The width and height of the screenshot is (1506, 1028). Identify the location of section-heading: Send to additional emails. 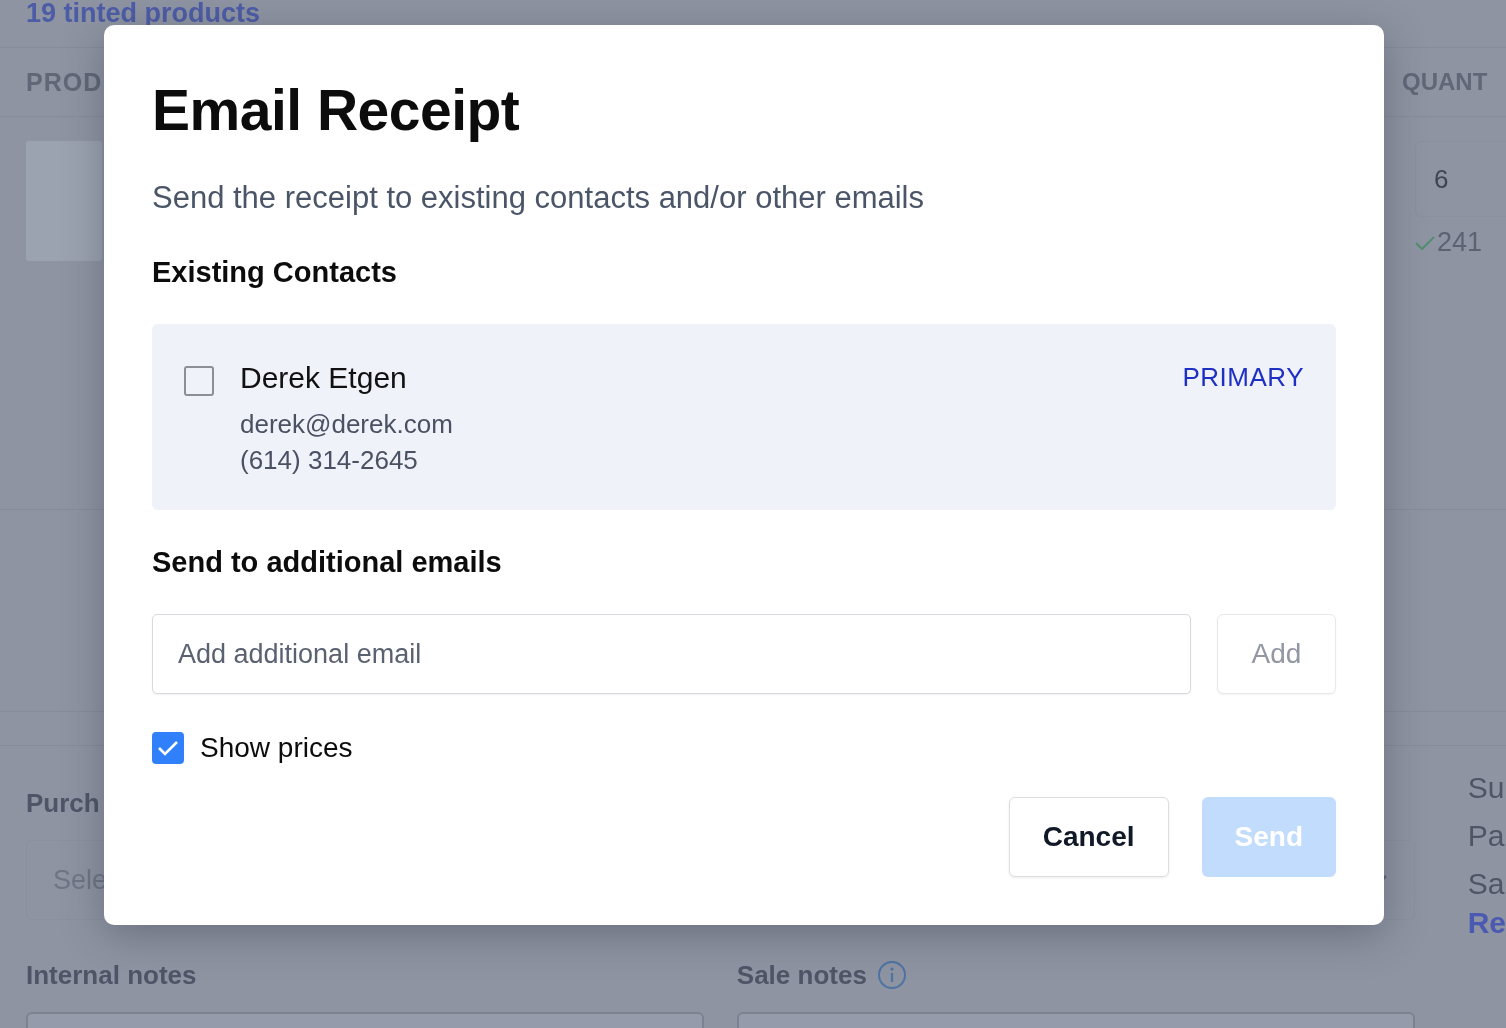
(327, 562).